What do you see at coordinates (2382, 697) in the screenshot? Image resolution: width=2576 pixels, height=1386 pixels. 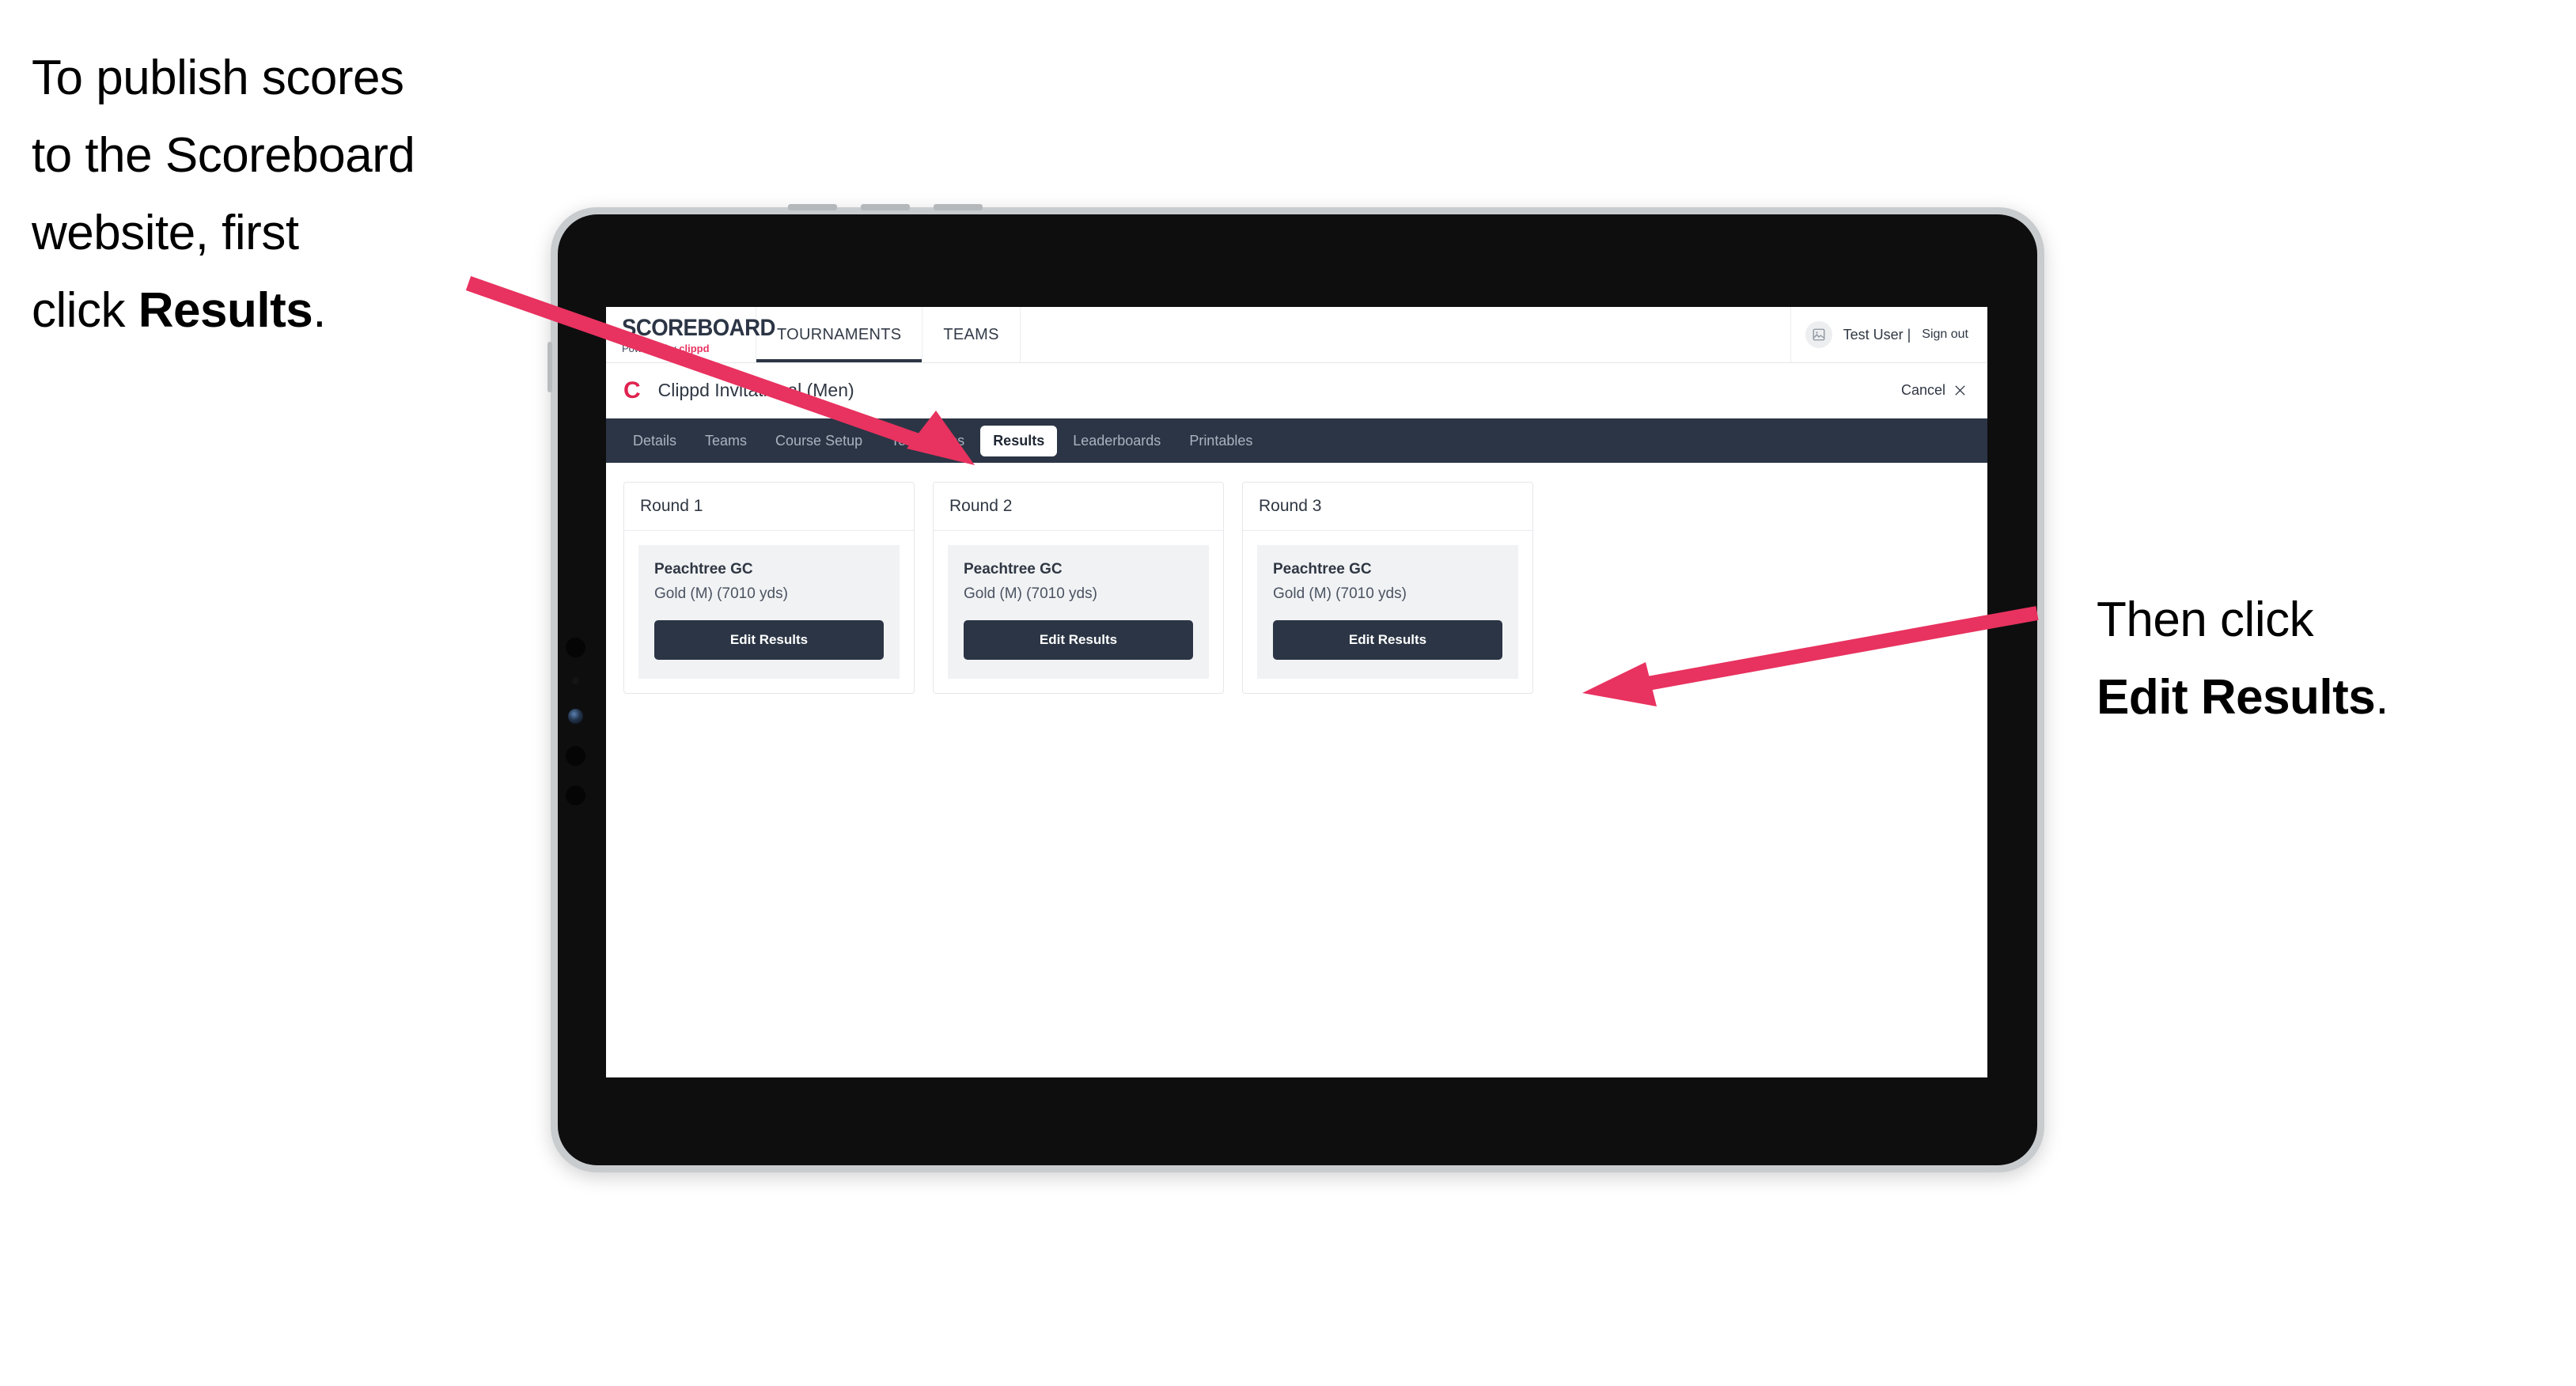 I see `callout-right-line-2-suffix: .` at bounding box center [2382, 697].